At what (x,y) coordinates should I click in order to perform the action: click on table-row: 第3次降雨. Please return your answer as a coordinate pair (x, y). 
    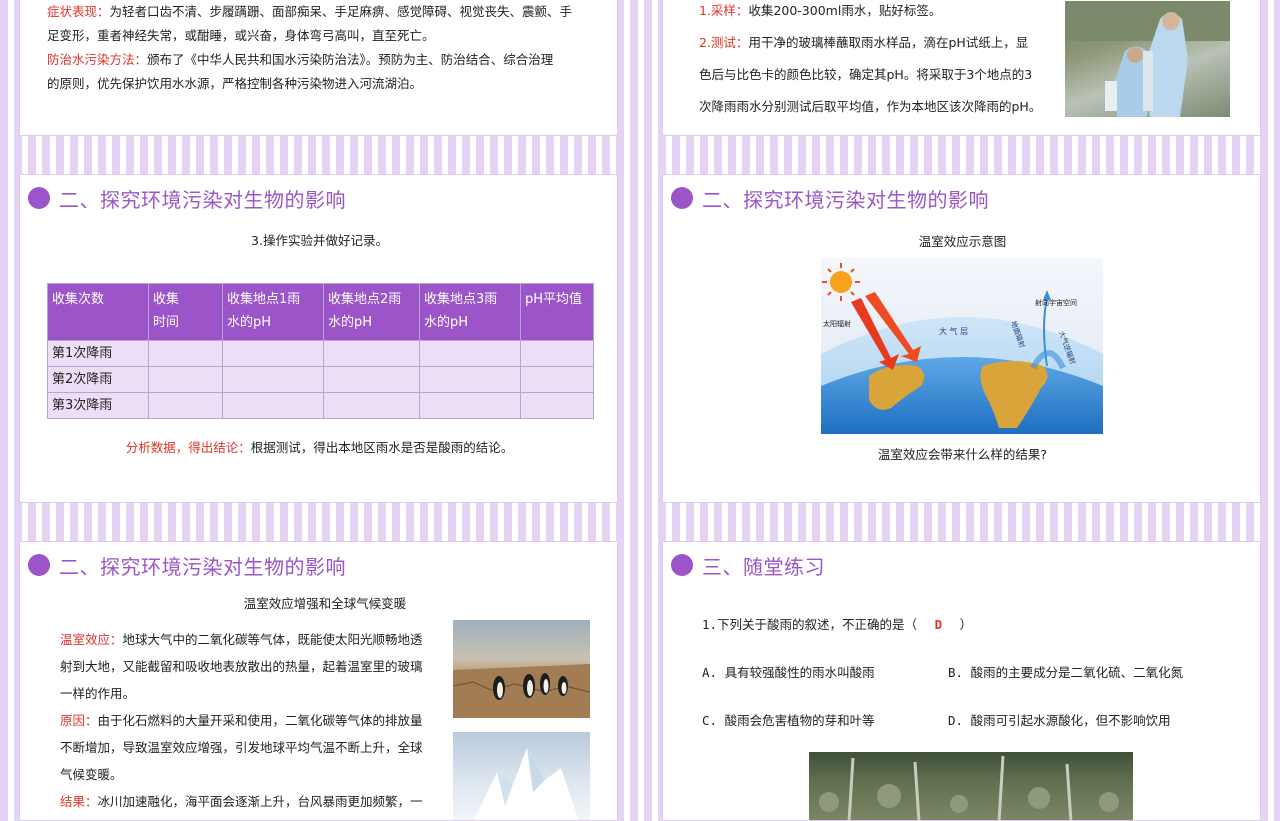
    Looking at the image, I should click on (320, 405).